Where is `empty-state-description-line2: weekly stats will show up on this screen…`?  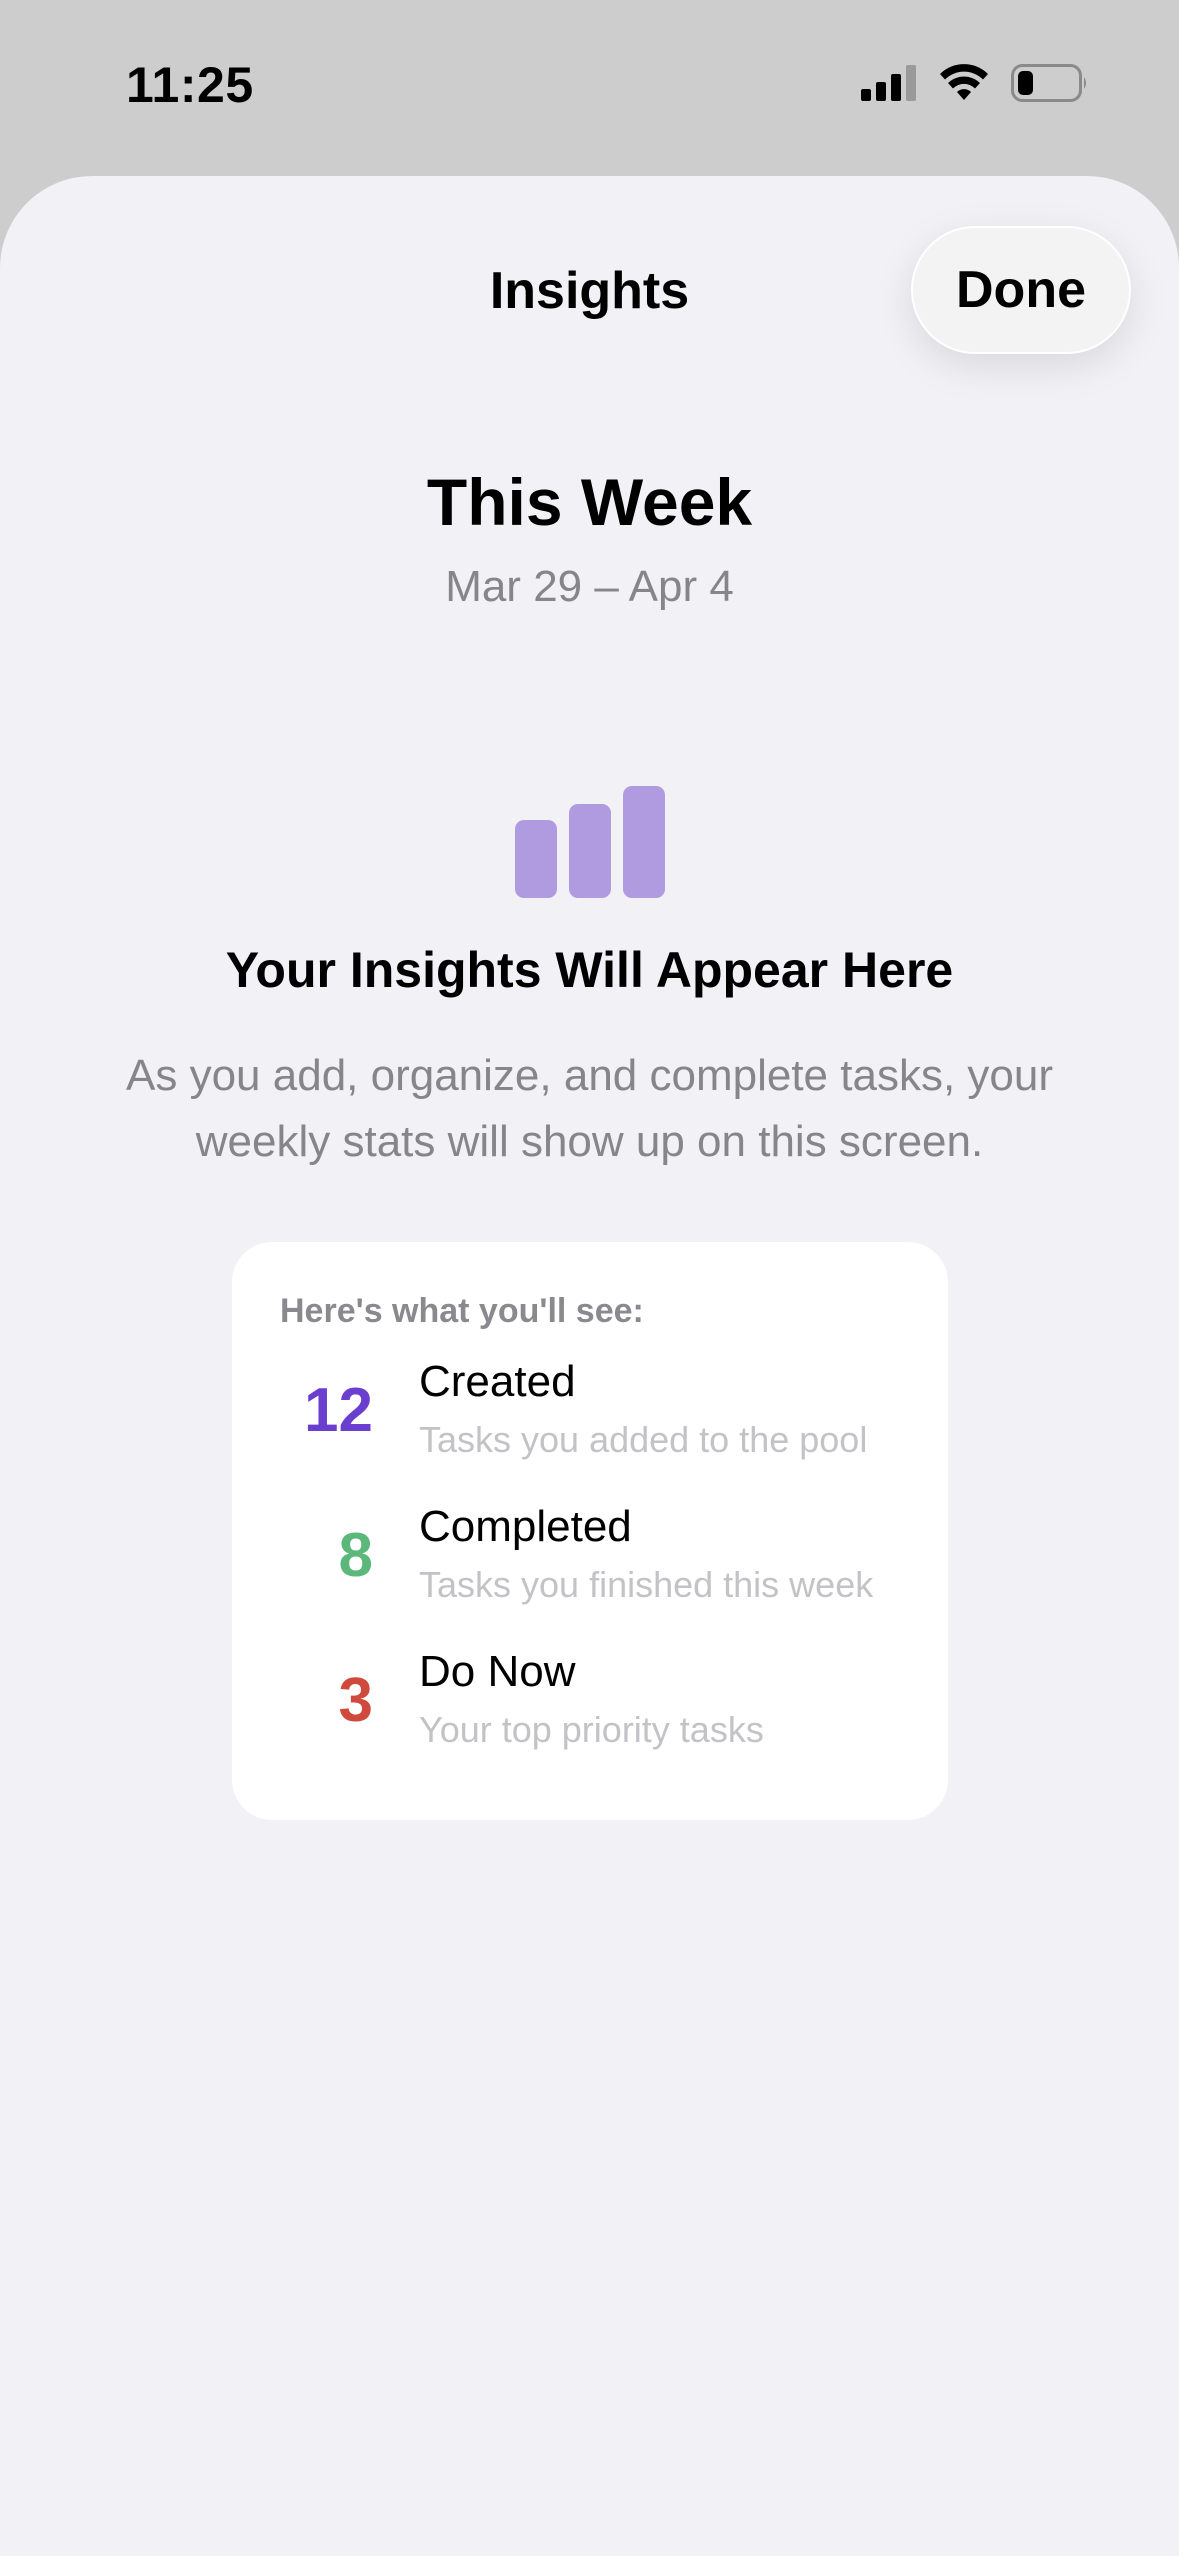
empty-state-description-line2: weekly stats will show up on this screen… is located at coordinates (589, 1141).